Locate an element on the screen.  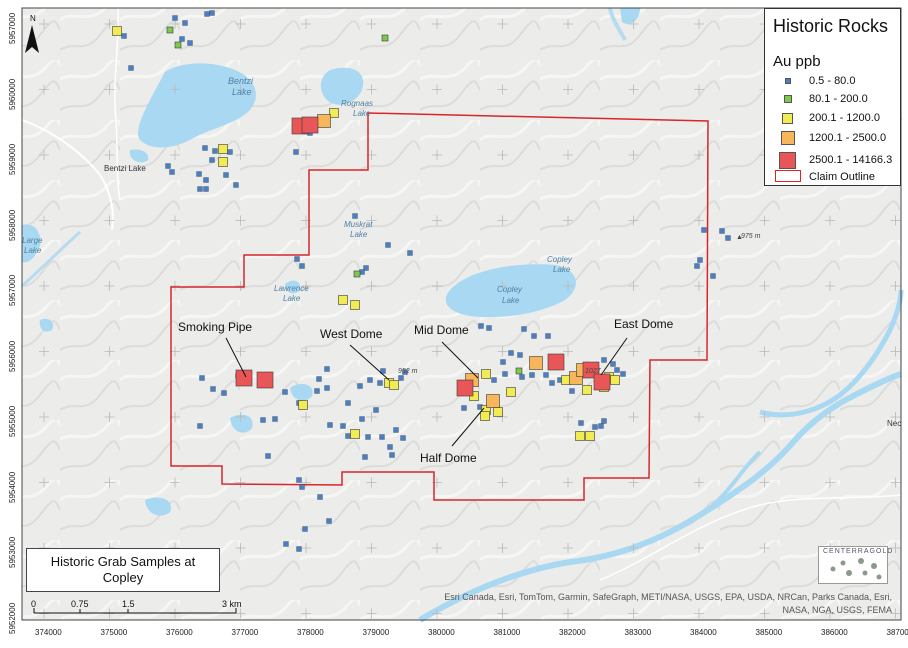
easting-label: 383000 is located at coordinates (638, 632).